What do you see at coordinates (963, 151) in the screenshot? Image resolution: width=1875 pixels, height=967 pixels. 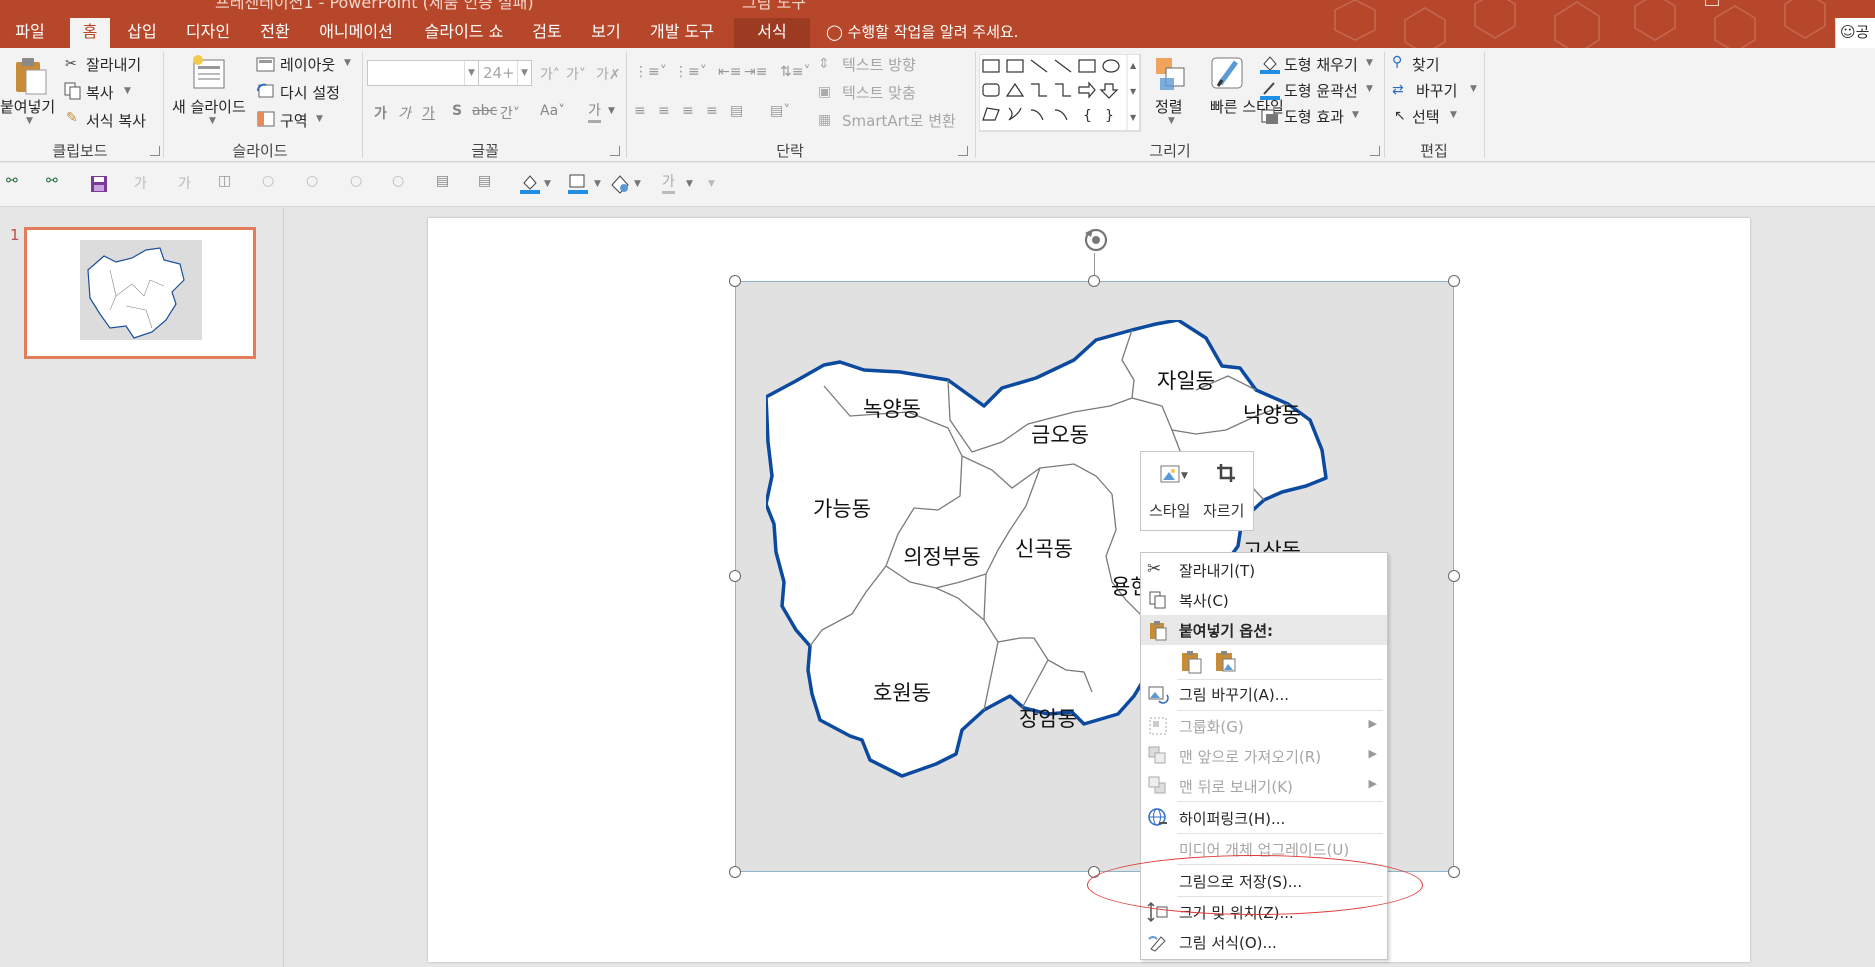 I see `paragraph-launcher-icon` at bounding box center [963, 151].